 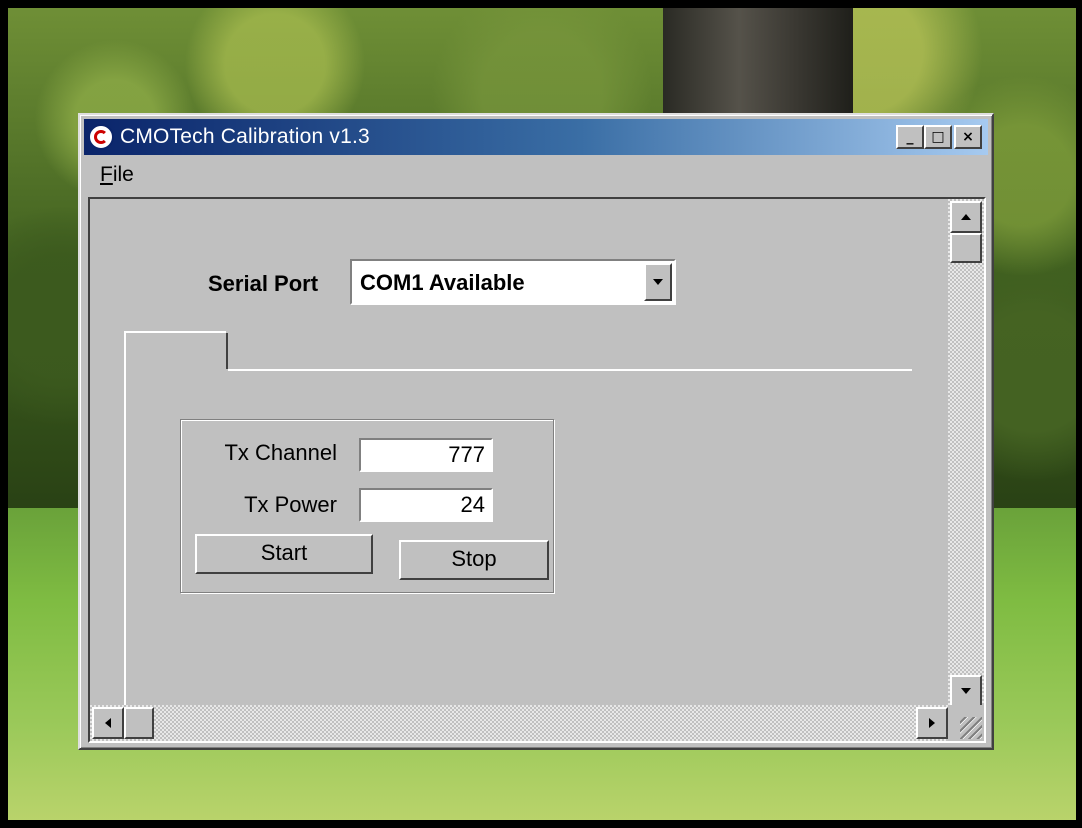 I want to click on scroll-right-button, so click(x=932, y=723).